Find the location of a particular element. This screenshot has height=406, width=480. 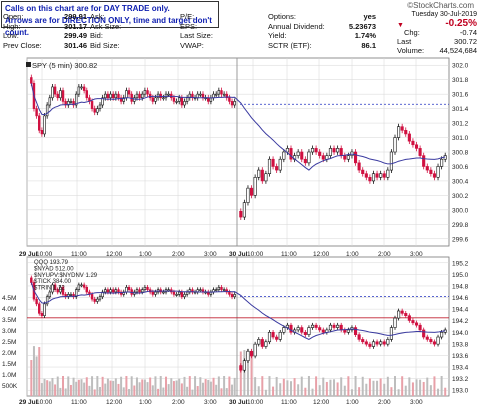

time-tick-label: 1:00 is located at coordinates (352, 402).